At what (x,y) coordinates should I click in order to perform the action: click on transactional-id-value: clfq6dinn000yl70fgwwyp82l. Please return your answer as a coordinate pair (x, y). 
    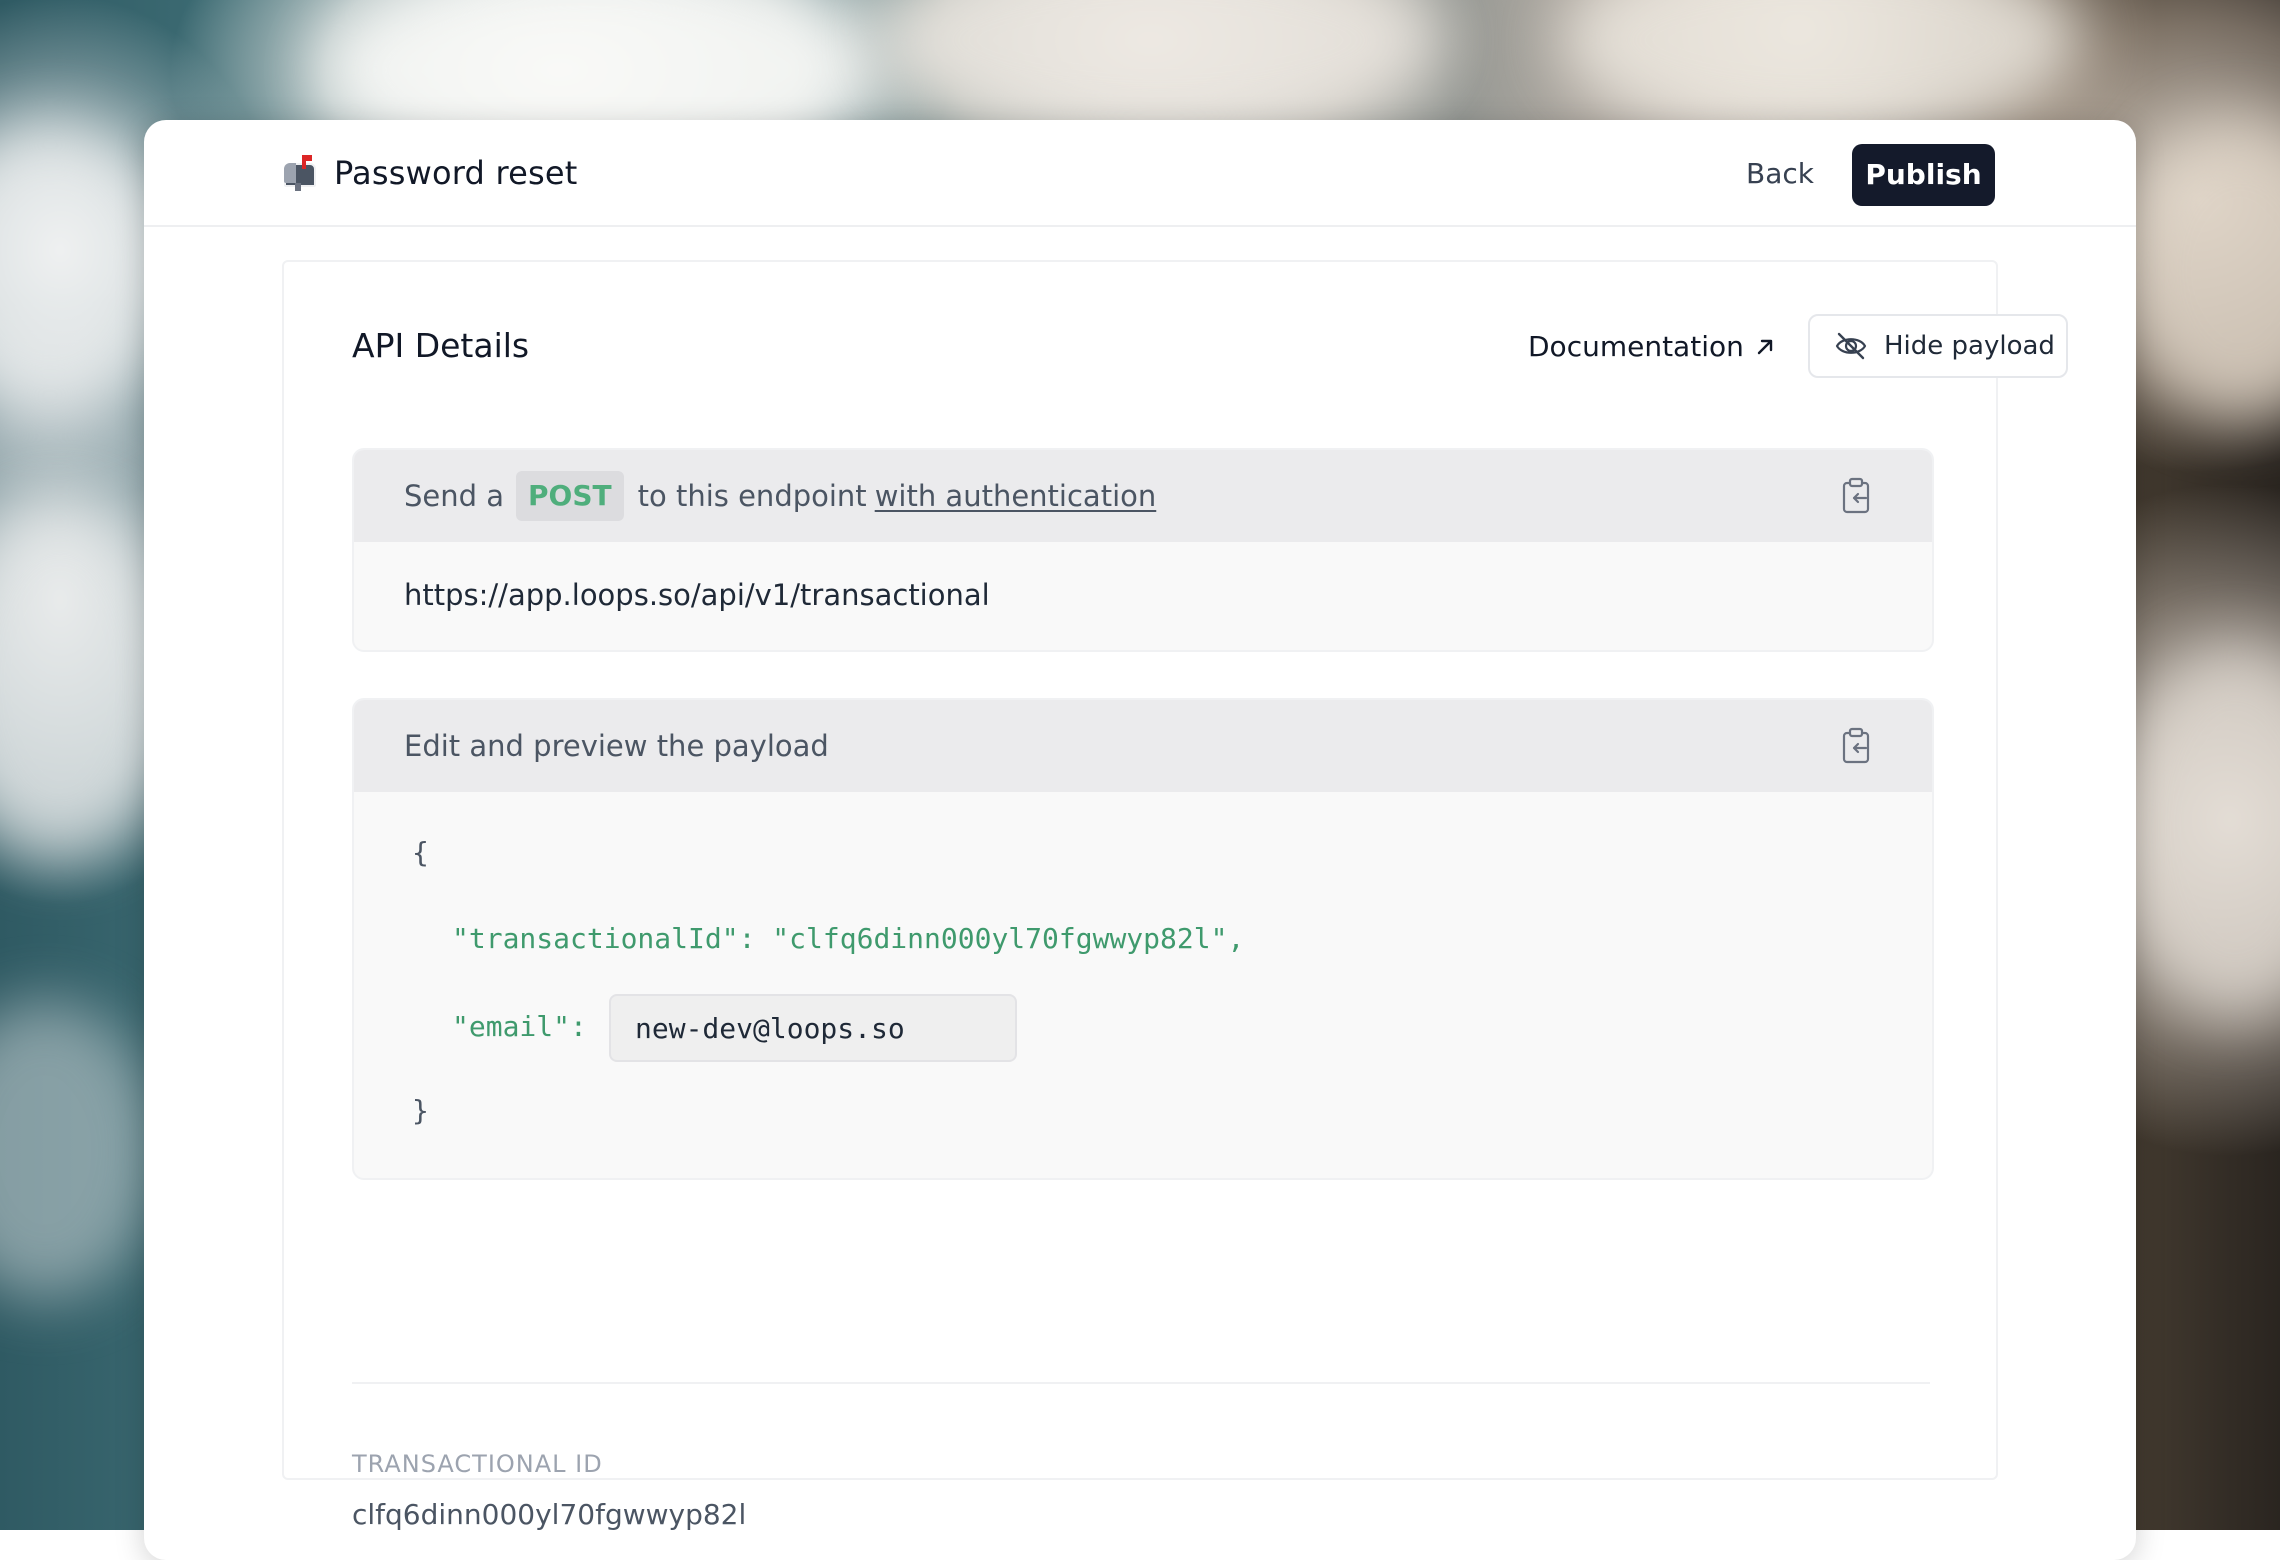
    Looking at the image, I should click on (549, 1514).